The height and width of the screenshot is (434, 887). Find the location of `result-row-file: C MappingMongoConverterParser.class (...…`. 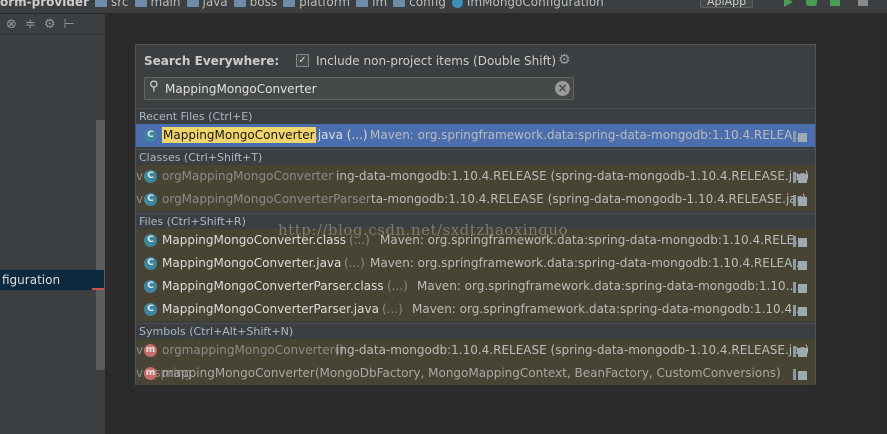

result-row-file: C MappingMongoConverterParser.class (...… is located at coordinates (475, 286).